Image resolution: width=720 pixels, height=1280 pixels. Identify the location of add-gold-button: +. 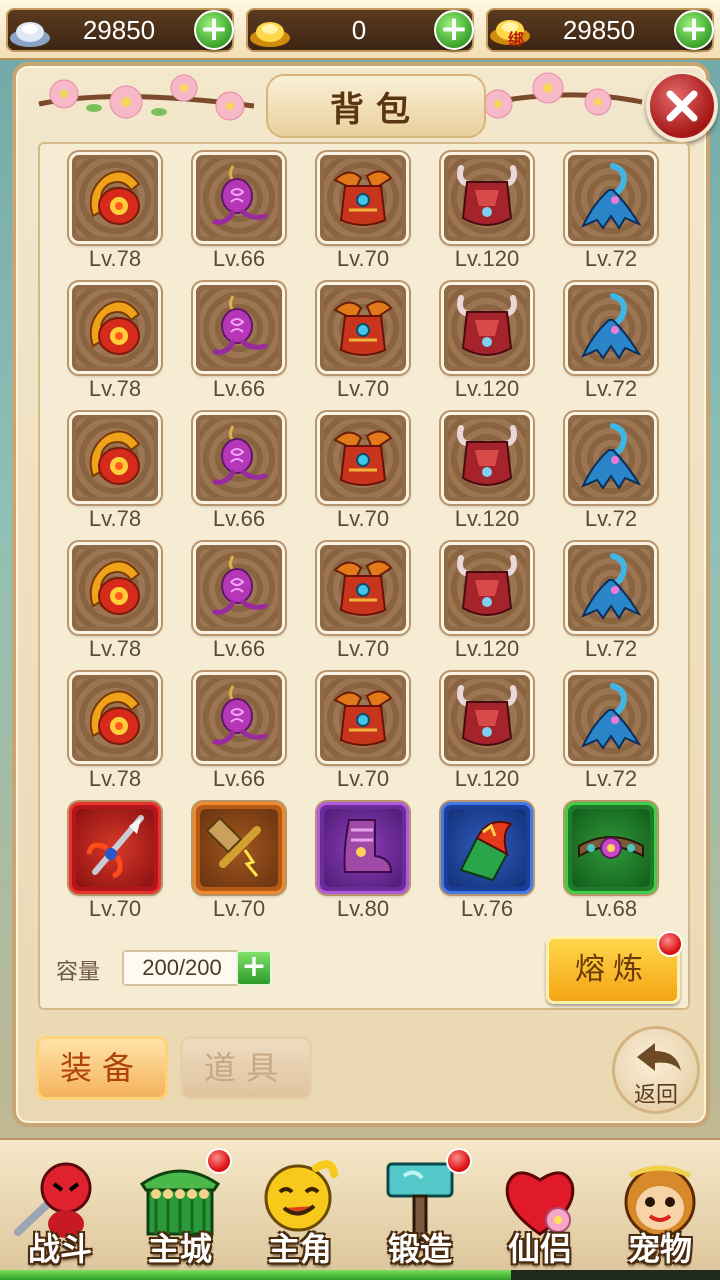
(454, 30).